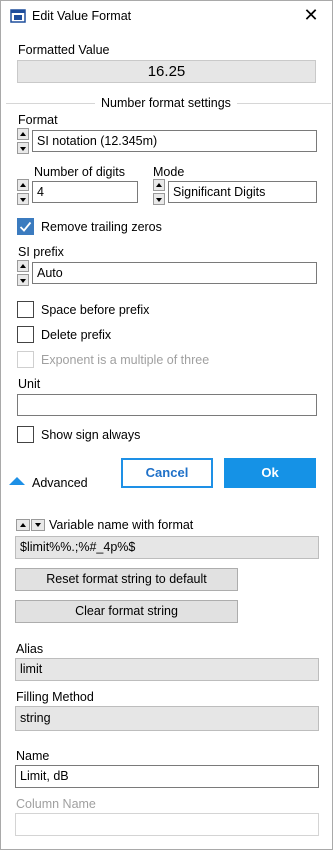 The width and height of the screenshot is (333, 850). I want to click on si-prefix-spinner, so click(23, 274).